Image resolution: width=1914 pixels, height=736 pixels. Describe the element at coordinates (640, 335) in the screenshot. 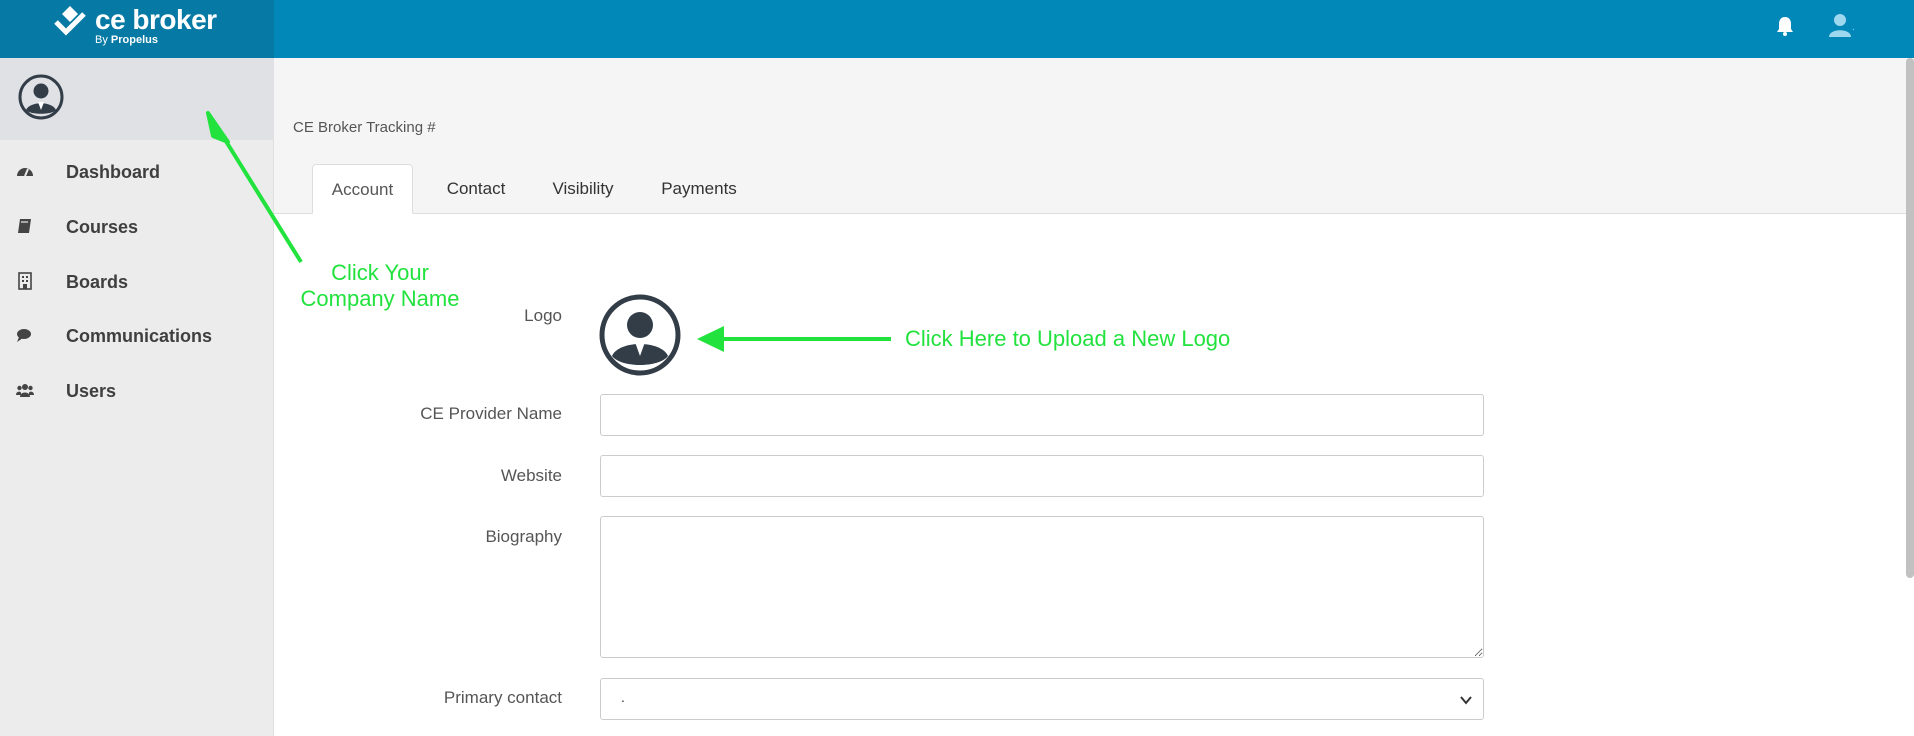

I see `upload-logo-button` at that location.